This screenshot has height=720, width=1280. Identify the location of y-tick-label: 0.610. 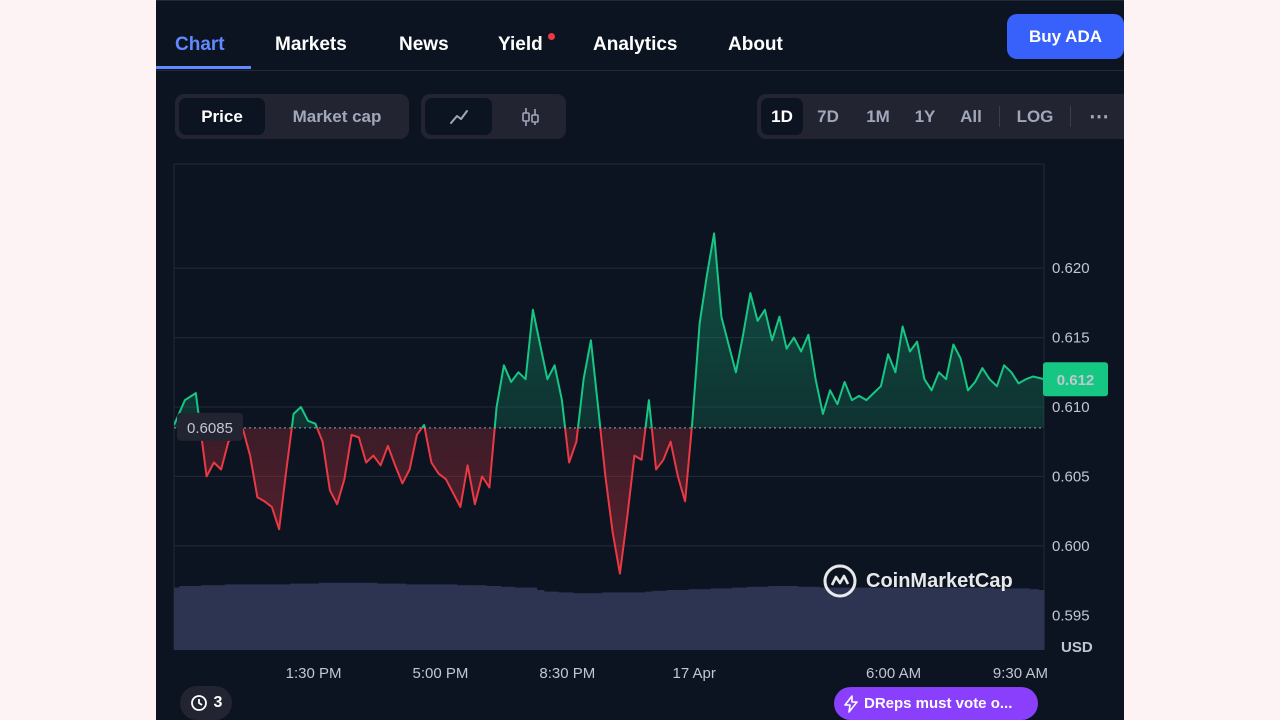
(1071, 407).